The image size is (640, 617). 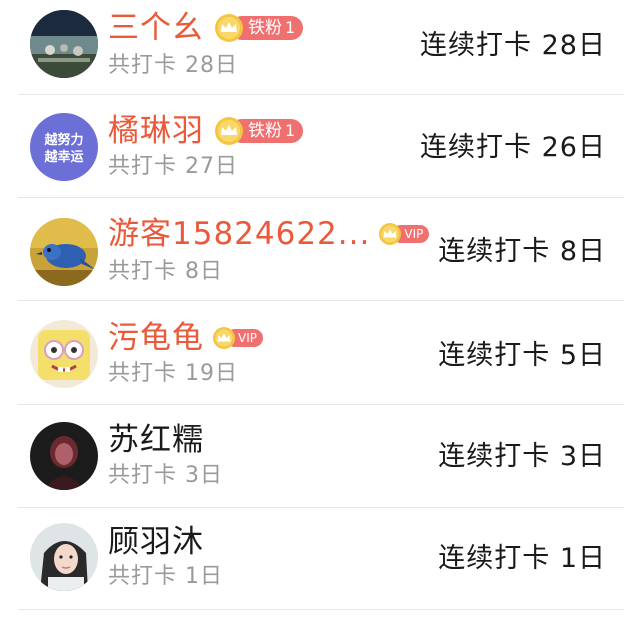 I want to click on avatar-text-1: 越努力, so click(x=63, y=140).